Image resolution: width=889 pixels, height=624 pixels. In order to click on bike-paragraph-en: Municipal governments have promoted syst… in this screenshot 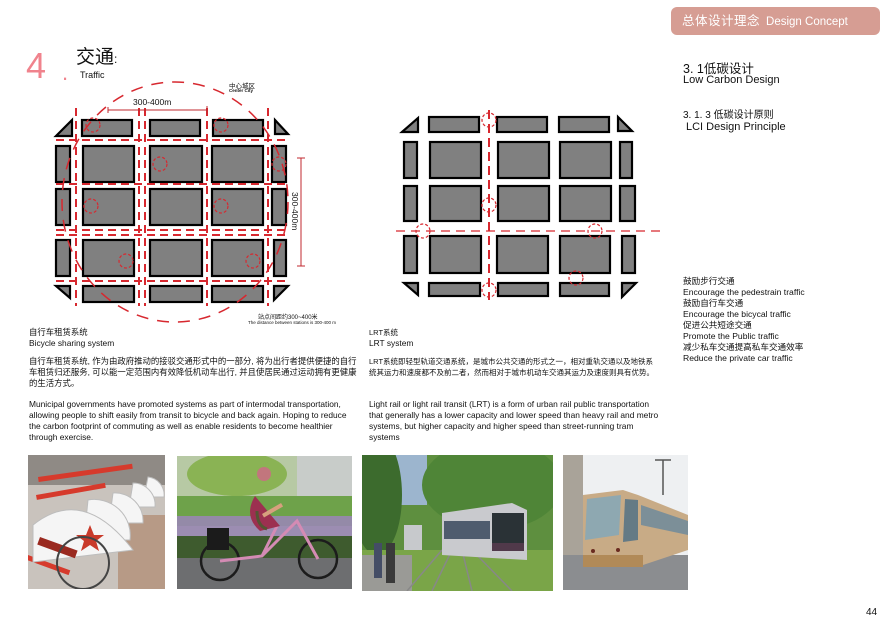, I will do `click(188, 420)`.